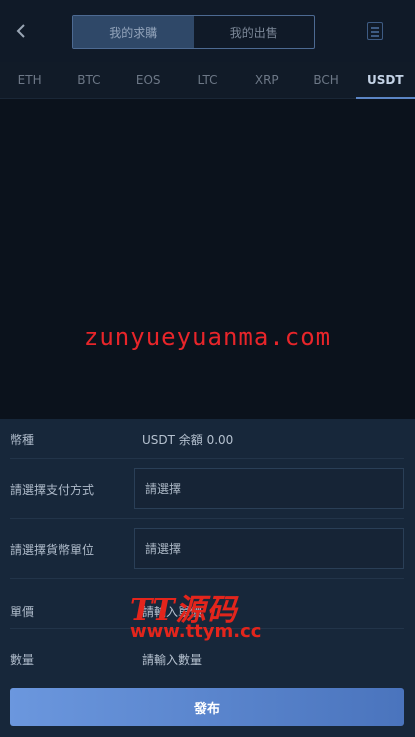  Describe the element at coordinates (29, 80) in the screenshot. I see `tab-eth: ETH` at that location.